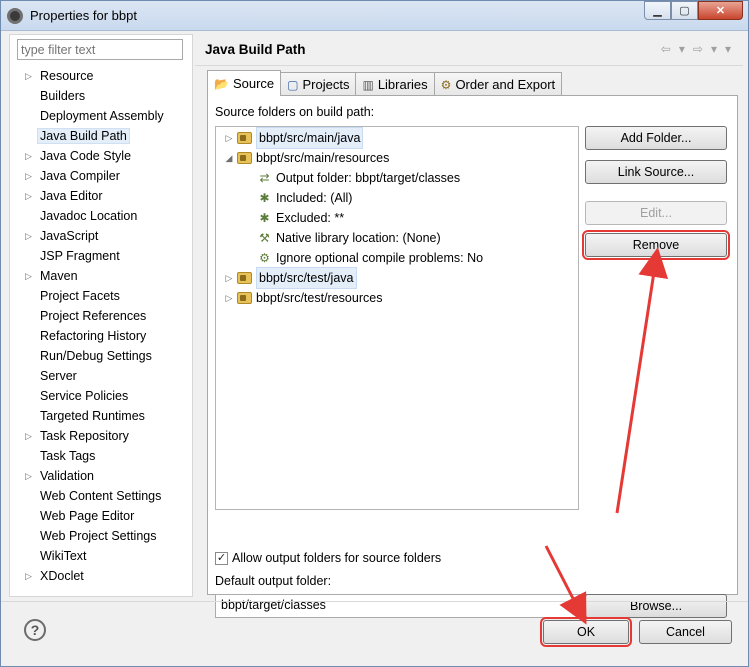 This screenshot has height=667, width=749. What do you see at coordinates (101, 576) in the screenshot?
I see `category-item: ▷ XDoclet` at bounding box center [101, 576].